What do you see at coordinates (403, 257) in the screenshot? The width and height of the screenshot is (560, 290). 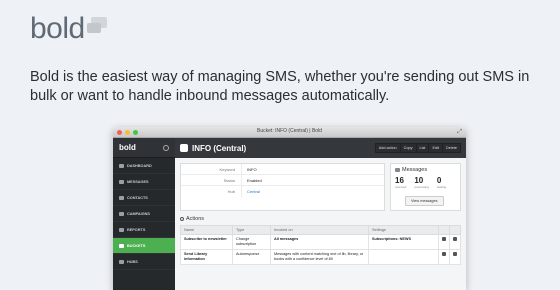 I see `action-settings` at bounding box center [403, 257].